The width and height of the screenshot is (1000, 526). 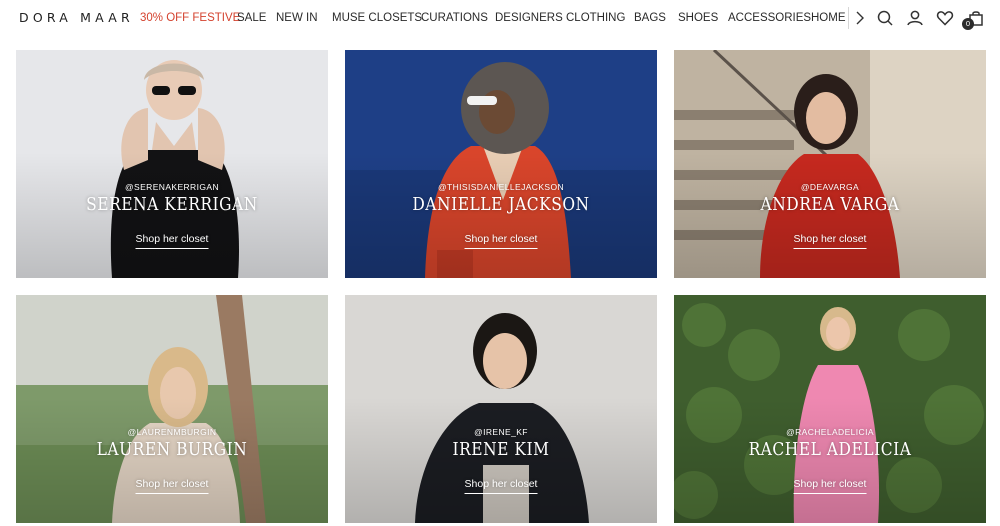 I want to click on closet-card-andrea-varga: @DEAVARGA ANDREA VARGA Shop her closet, so click(x=830, y=164).